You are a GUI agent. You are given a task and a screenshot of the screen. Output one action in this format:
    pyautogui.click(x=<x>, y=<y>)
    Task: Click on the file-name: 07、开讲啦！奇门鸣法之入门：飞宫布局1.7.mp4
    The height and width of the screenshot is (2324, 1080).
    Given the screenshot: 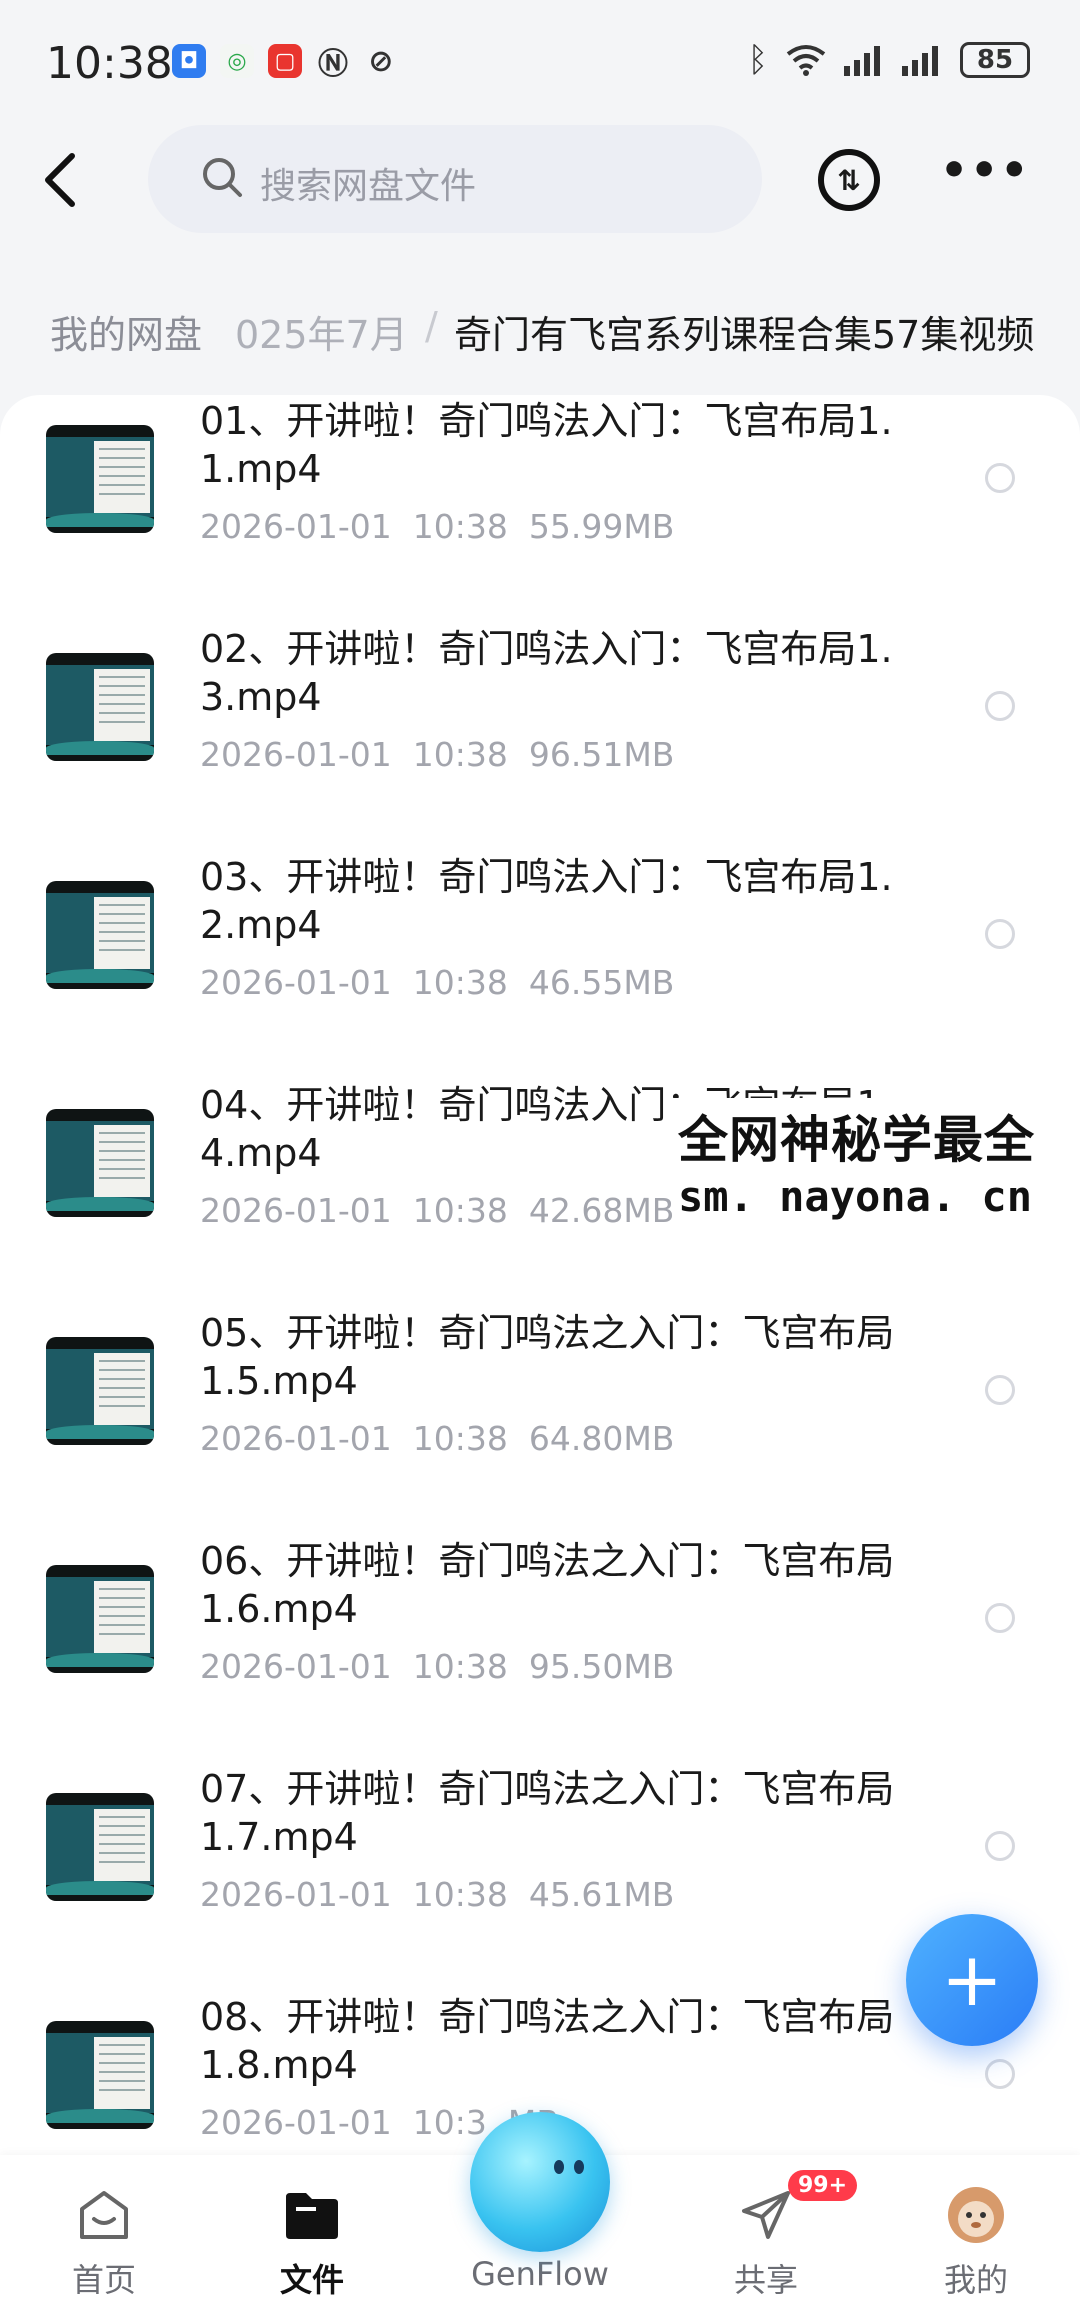 What is the action you would take?
    pyautogui.click(x=547, y=1813)
    